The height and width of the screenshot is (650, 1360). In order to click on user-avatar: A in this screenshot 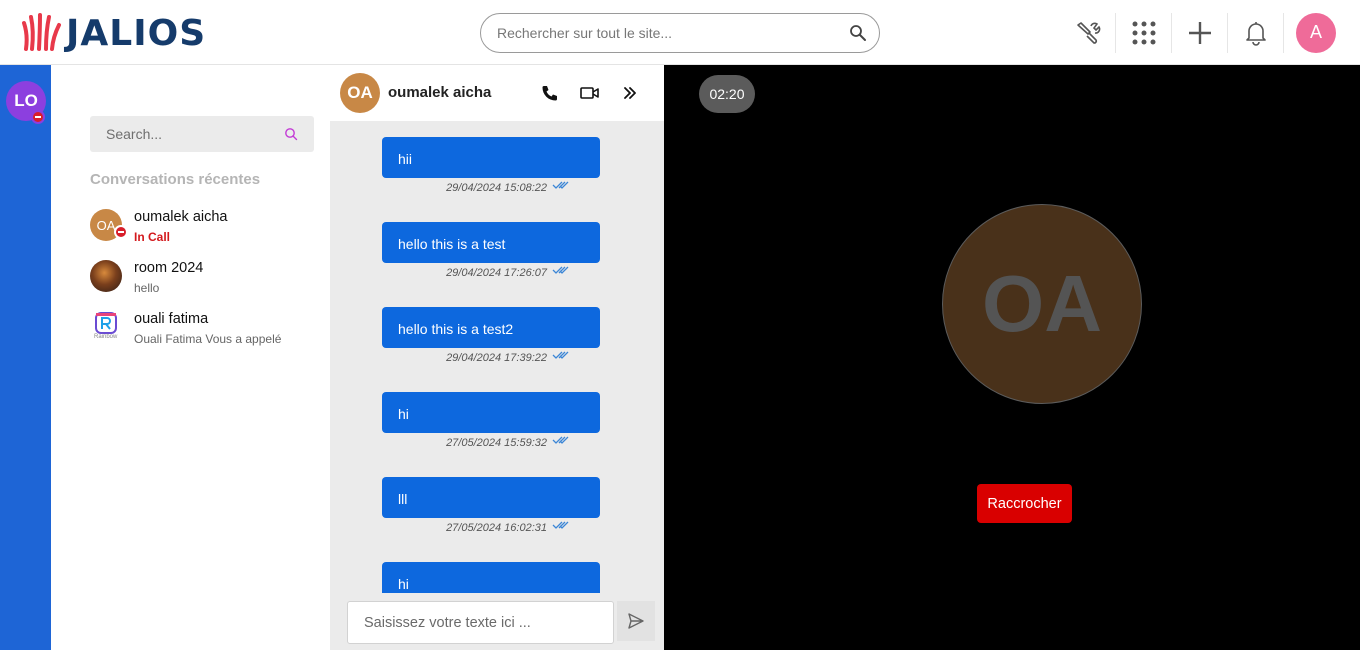, I will do `click(1316, 32)`.